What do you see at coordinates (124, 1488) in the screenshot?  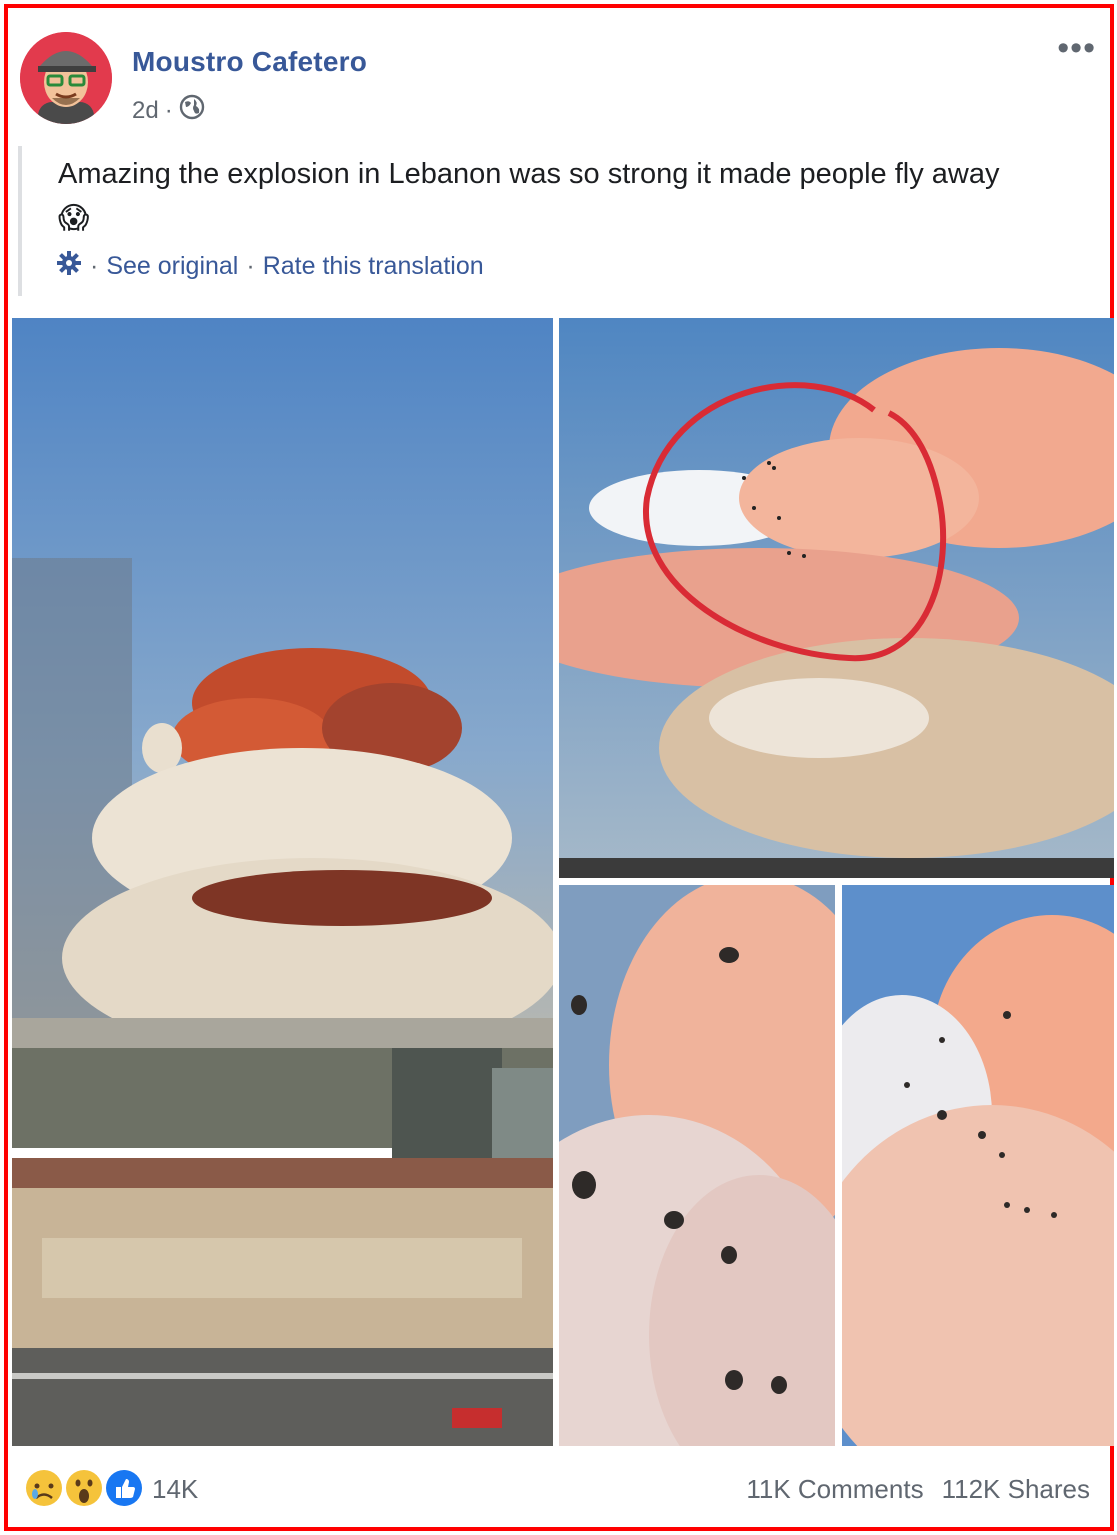 I see `like-reaction-icon` at bounding box center [124, 1488].